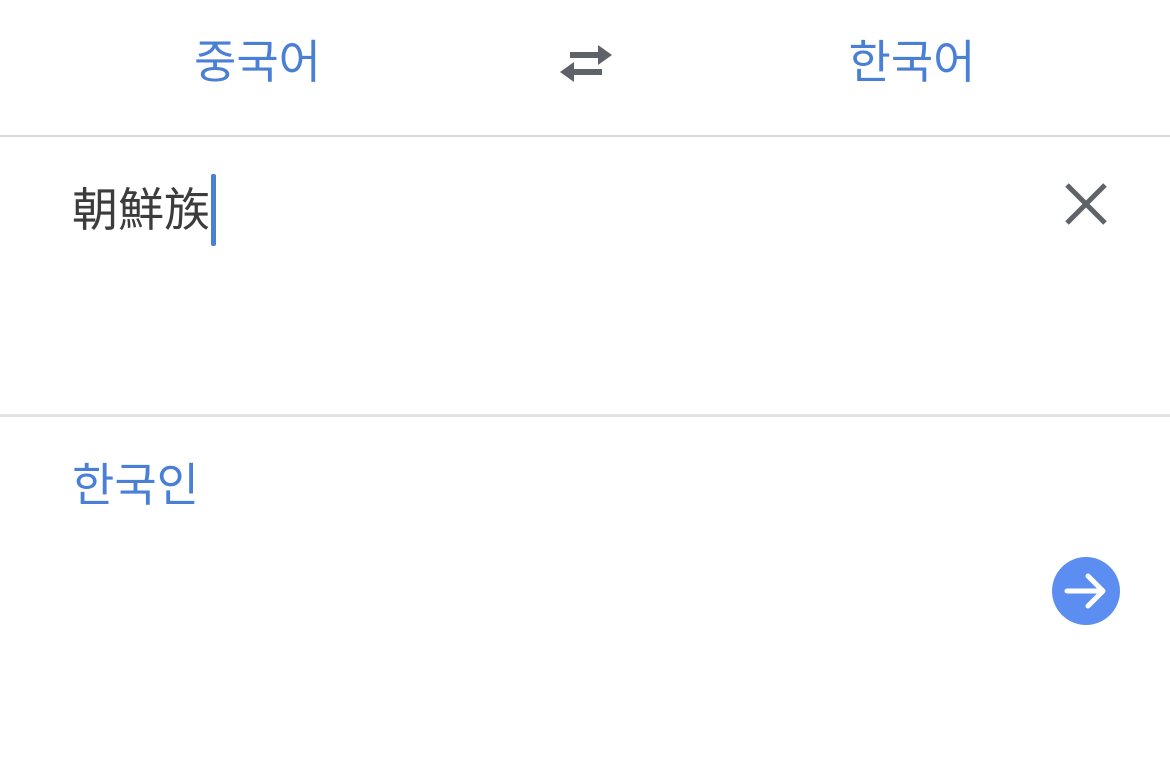 This screenshot has height=762, width=1170. Describe the element at coordinates (135, 485) in the screenshot. I see `translation-result-text: 한국인` at that location.